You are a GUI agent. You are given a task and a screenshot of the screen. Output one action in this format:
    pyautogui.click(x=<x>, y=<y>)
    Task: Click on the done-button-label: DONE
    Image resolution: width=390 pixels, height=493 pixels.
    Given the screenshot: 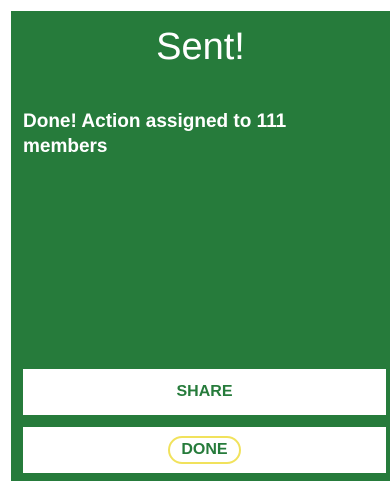 What is the action you would take?
    pyautogui.click(x=204, y=449)
    